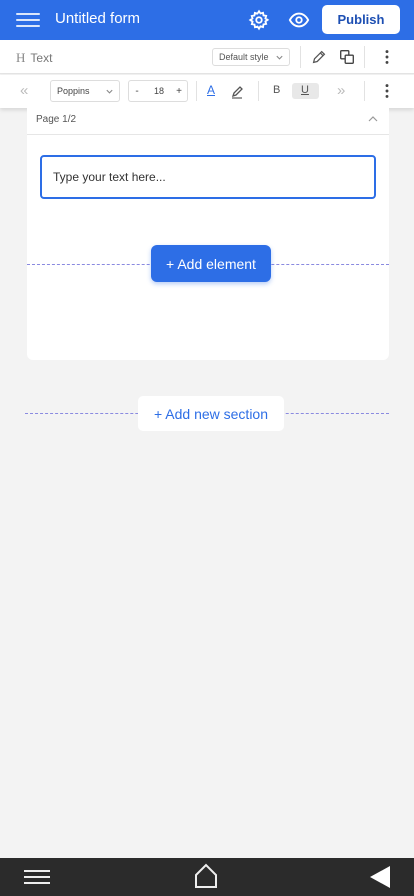 This screenshot has height=896, width=414. I want to click on heading-type-icon: H, so click(21, 57).